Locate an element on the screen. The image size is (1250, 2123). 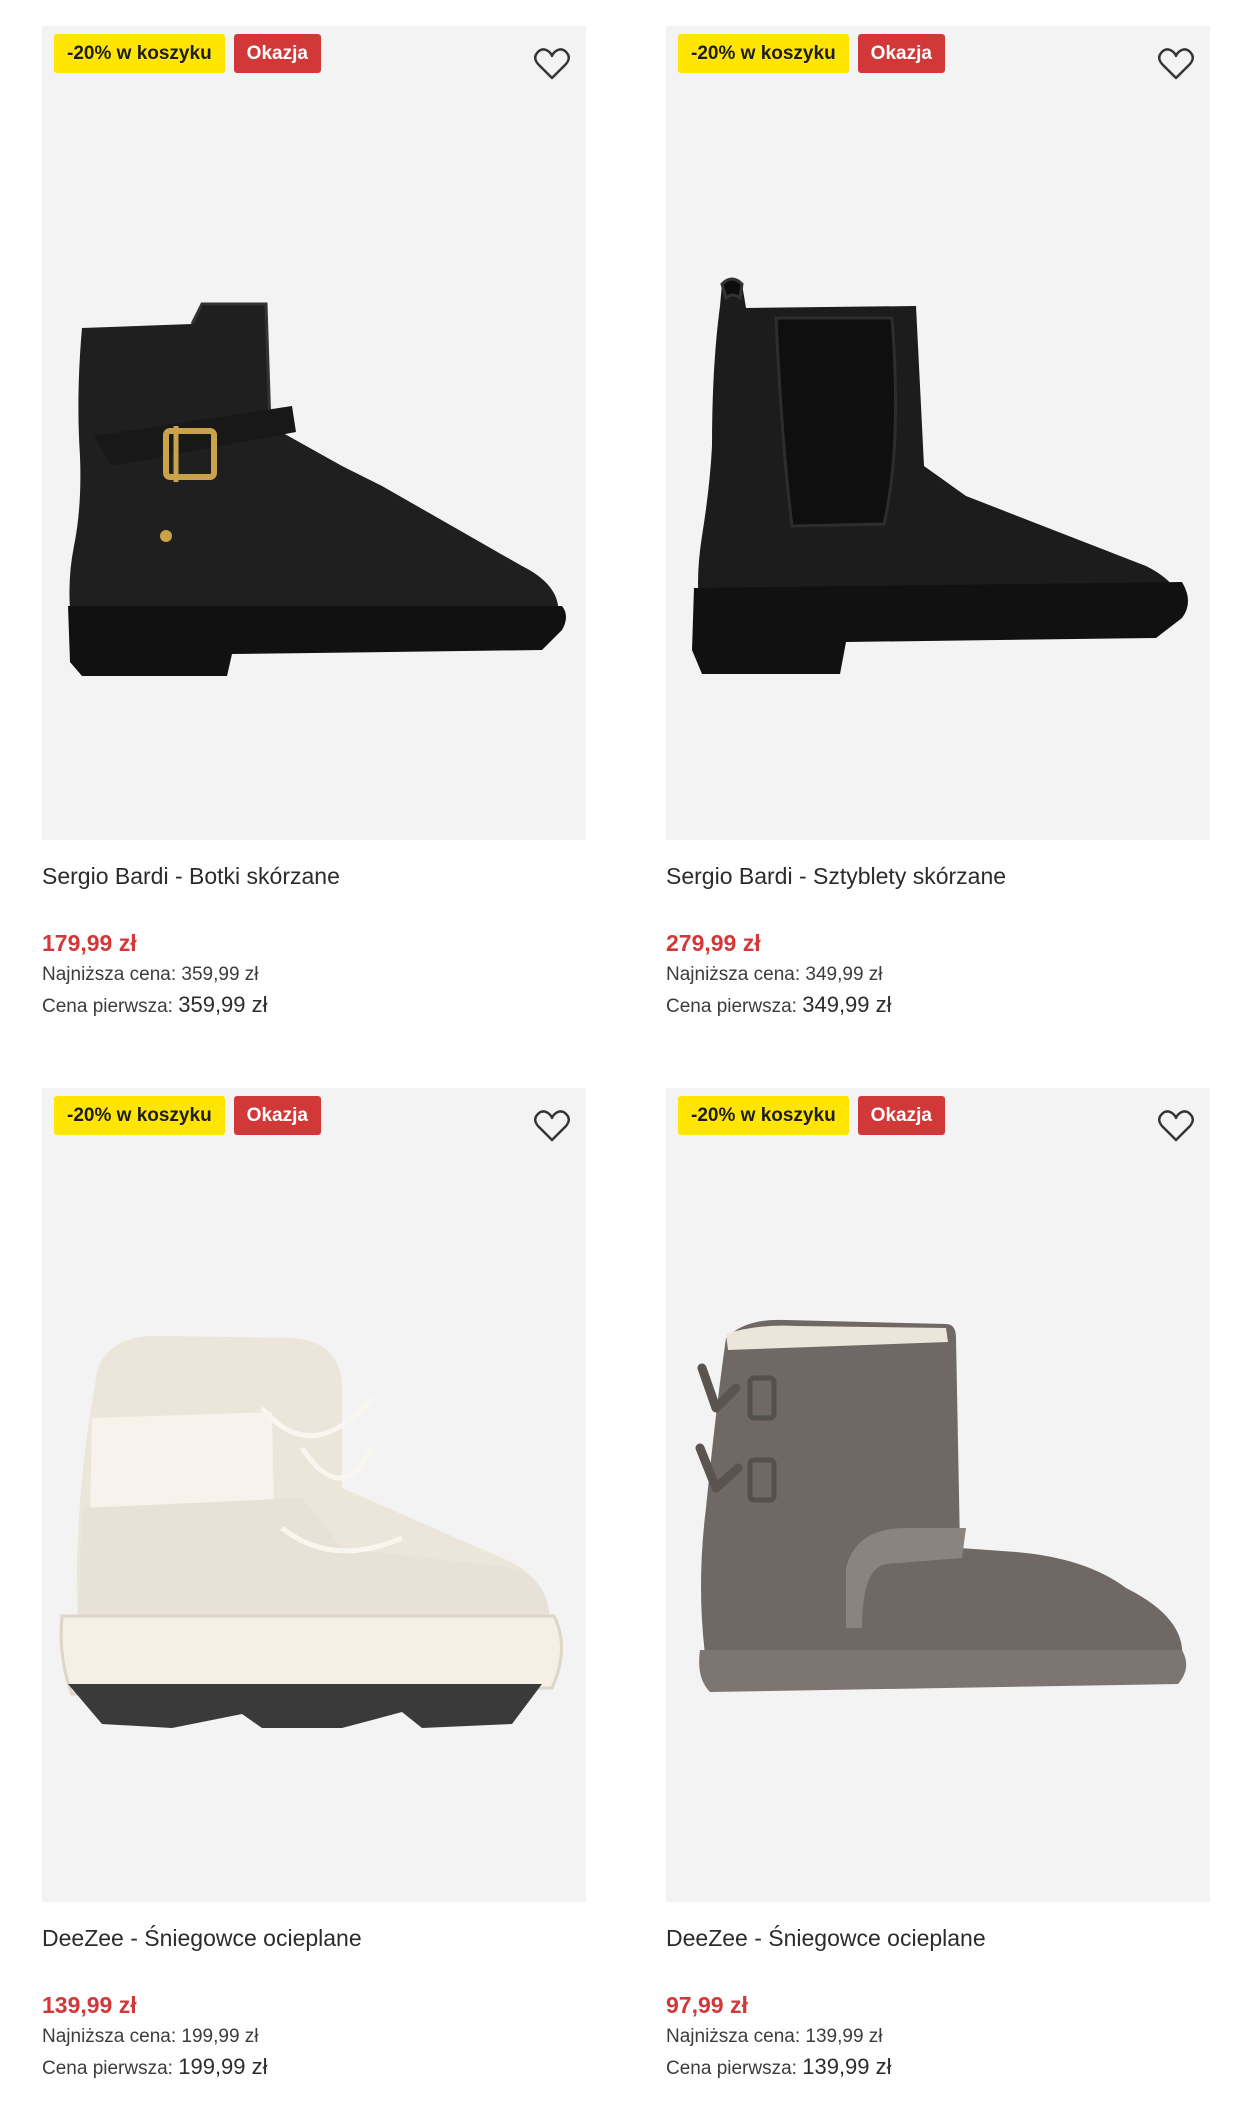
lowest-price-row: Najniższa cena: 139,99 zł is located at coordinates (938, 2037).